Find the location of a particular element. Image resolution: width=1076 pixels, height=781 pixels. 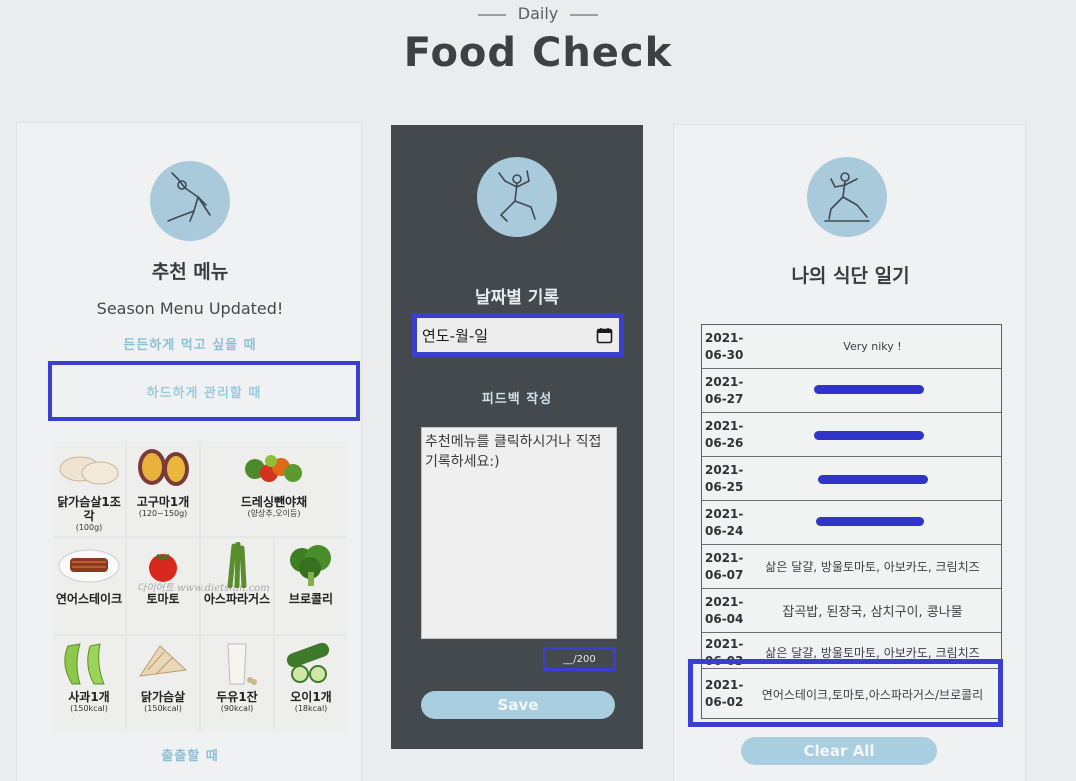

list-item: 2021-06-26 is located at coordinates (851, 435).